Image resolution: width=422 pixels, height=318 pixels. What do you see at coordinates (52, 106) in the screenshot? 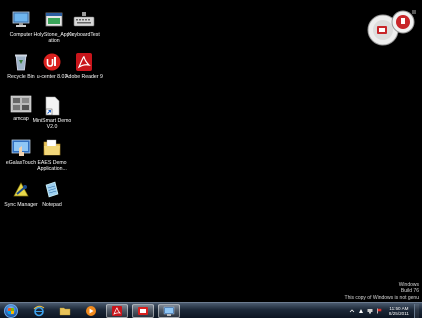
I see `shortcut-icon` at bounding box center [52, 106].